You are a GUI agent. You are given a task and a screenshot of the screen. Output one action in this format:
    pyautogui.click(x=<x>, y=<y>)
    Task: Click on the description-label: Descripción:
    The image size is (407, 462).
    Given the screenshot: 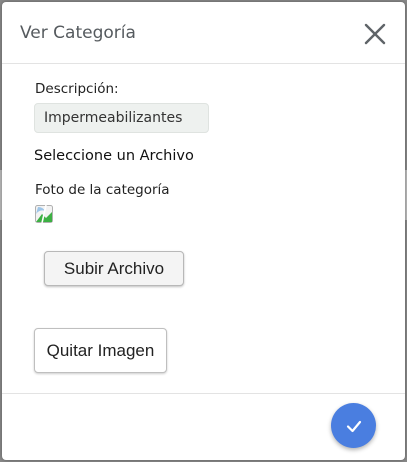 What is the action you would take?
    pyautogui.click(x=77, y=89)
    